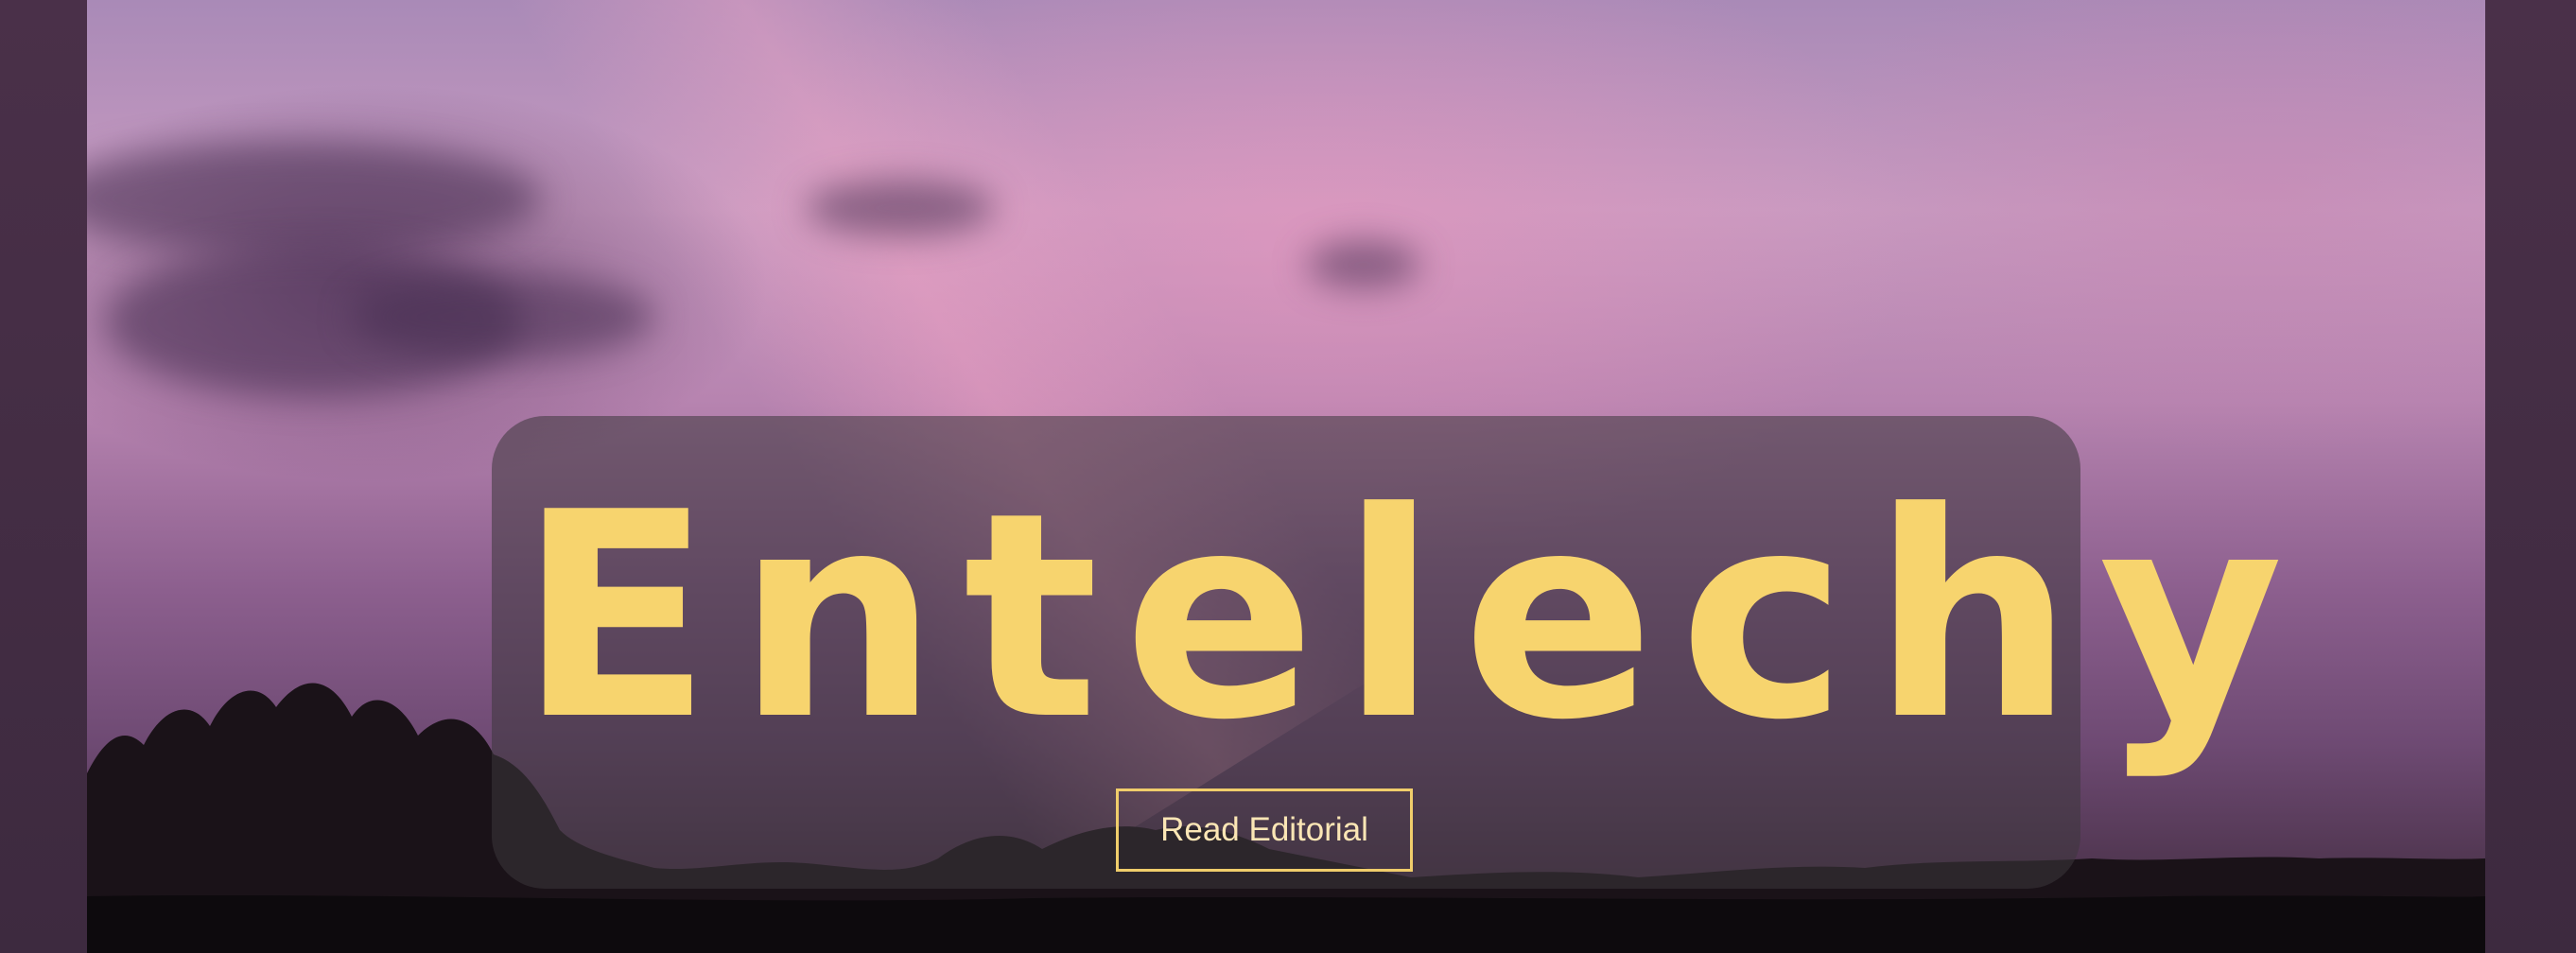 Image resolution: width=2576 pixels, height=953 pixels. Describe the element at coordinates (1264, 830) in the screenshot. I see `read-editorial-button: Read Editorial` at that location.